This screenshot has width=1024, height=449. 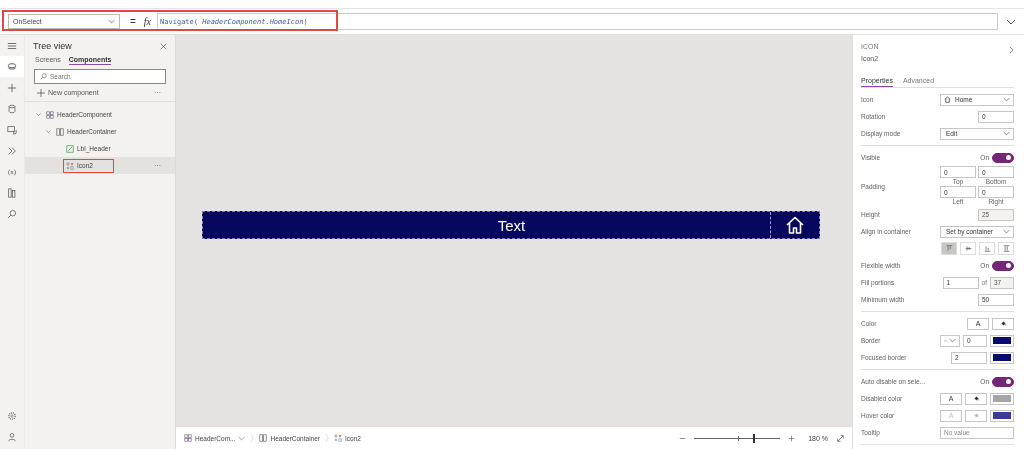 What do you see at coordinates (792, 438) in the screenshot?
I see `zoom-in-icon` at bounding box center [792, 438].